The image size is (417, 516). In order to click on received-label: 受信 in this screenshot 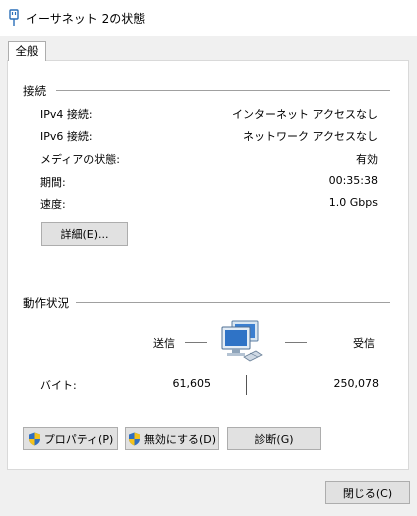, I will do `click(364, 343)`.